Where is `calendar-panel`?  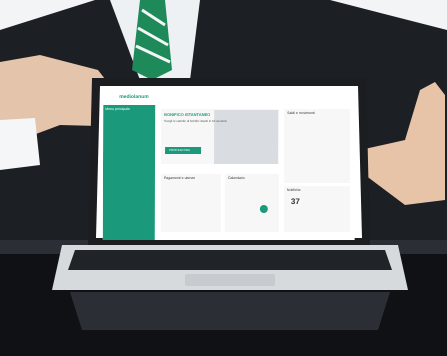
calendar-panel is located at coordinates (251, 203).